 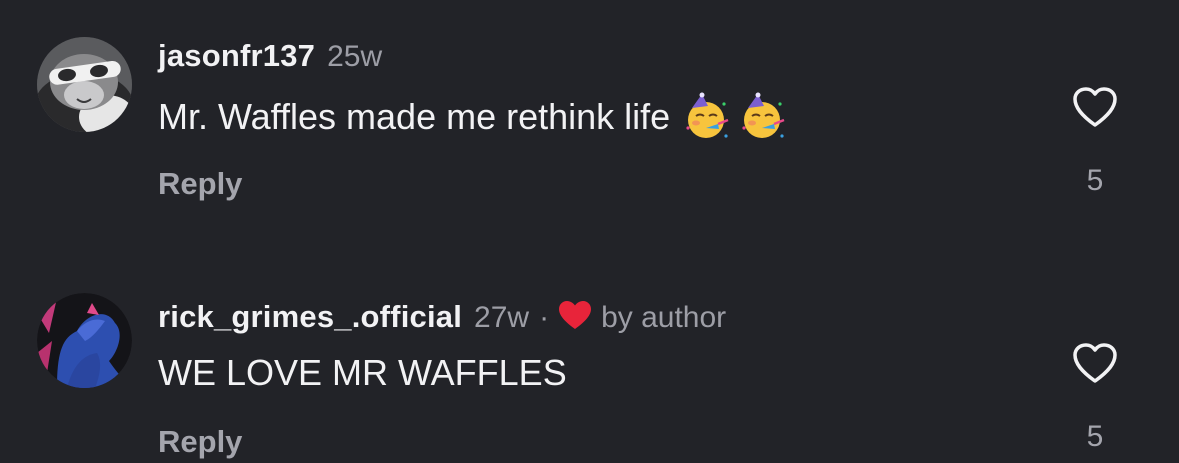 What do you see at coordinates (355, 56) in the screenshot?
I see `timestamp: 25w` at bounding box center [355, 56].